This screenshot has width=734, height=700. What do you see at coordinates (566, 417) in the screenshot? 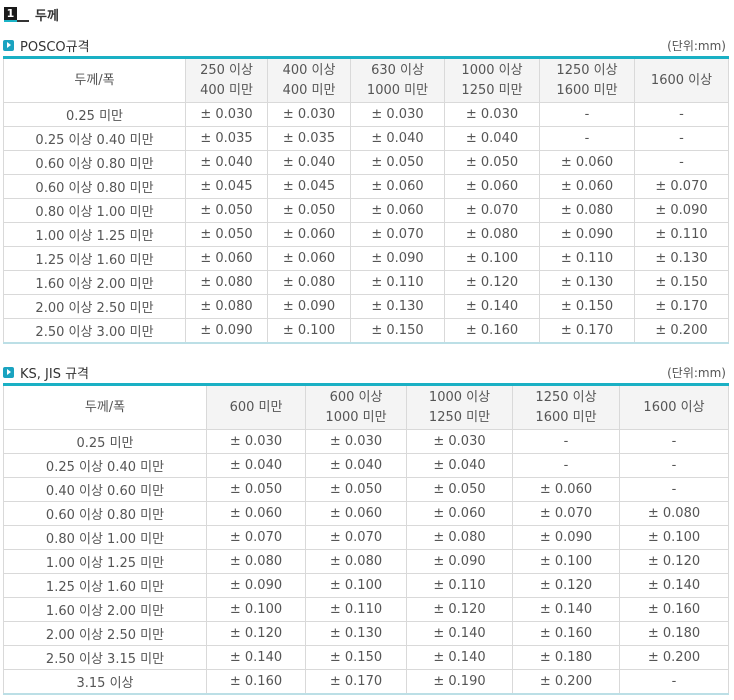
I see `column-header-line: 1600 미만` at bounding box center [566, 417].